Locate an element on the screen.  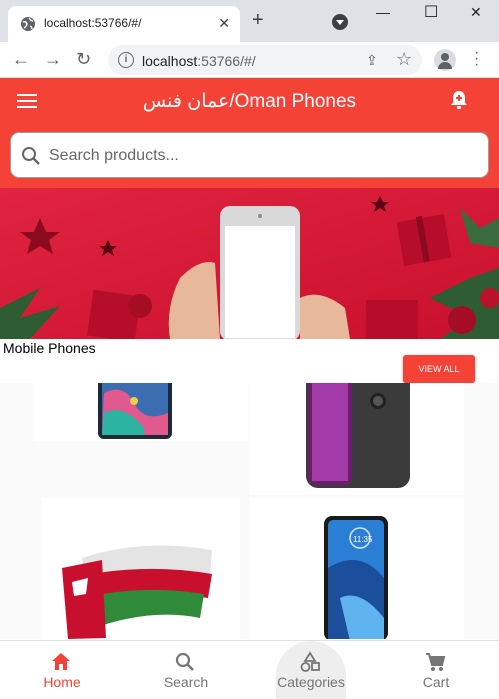
view-all-button: VIEW ALL is located at coordinates (439, 369).